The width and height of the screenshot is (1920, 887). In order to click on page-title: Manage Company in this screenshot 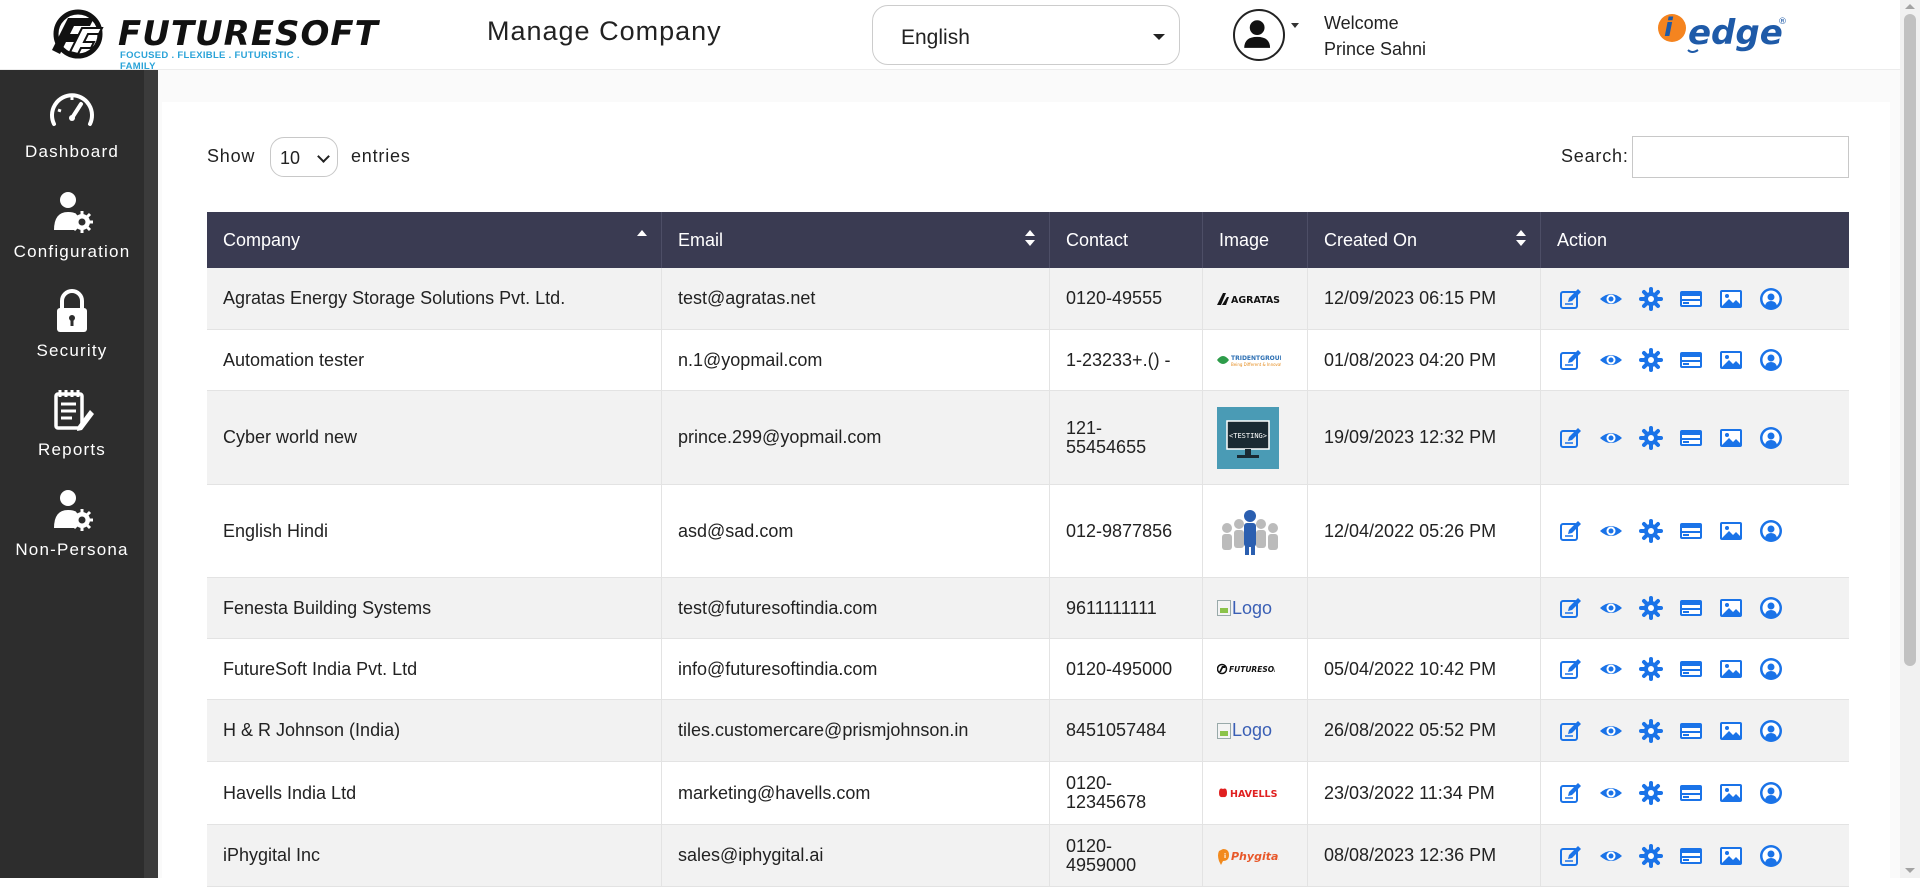, I will do `click(604, 31)`.